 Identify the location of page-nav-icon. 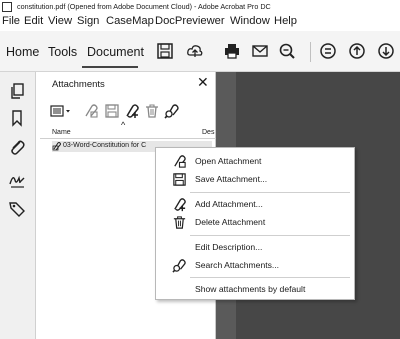
(328, 51).